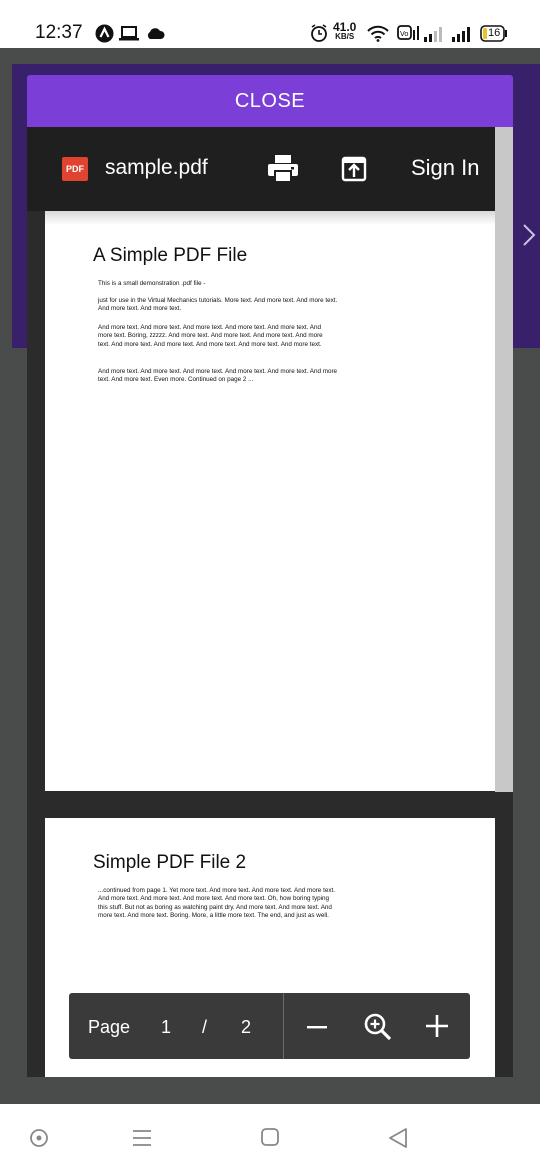  I want to click on page-1-title: A Simple PDF File, so click(170, 255).